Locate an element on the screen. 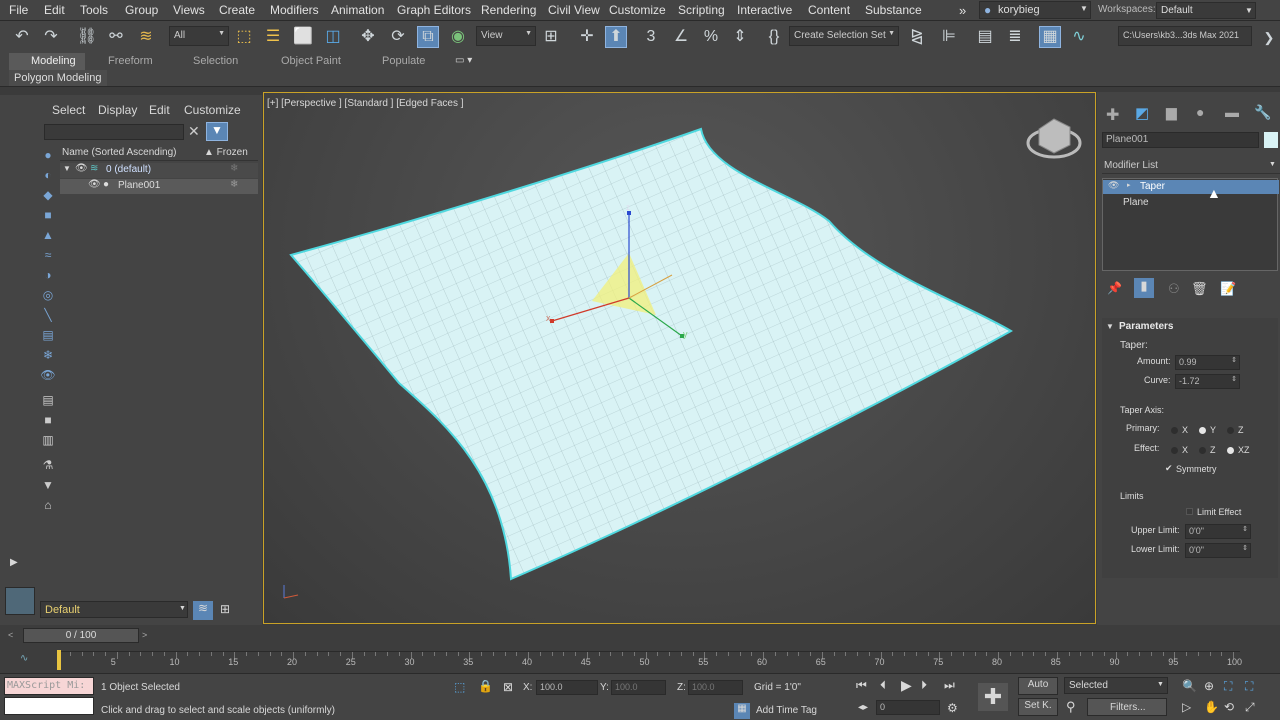 This screenshot has width=1280, height=720. bind-space-warp-icon: ≋ is located at coordinates (146, 37).